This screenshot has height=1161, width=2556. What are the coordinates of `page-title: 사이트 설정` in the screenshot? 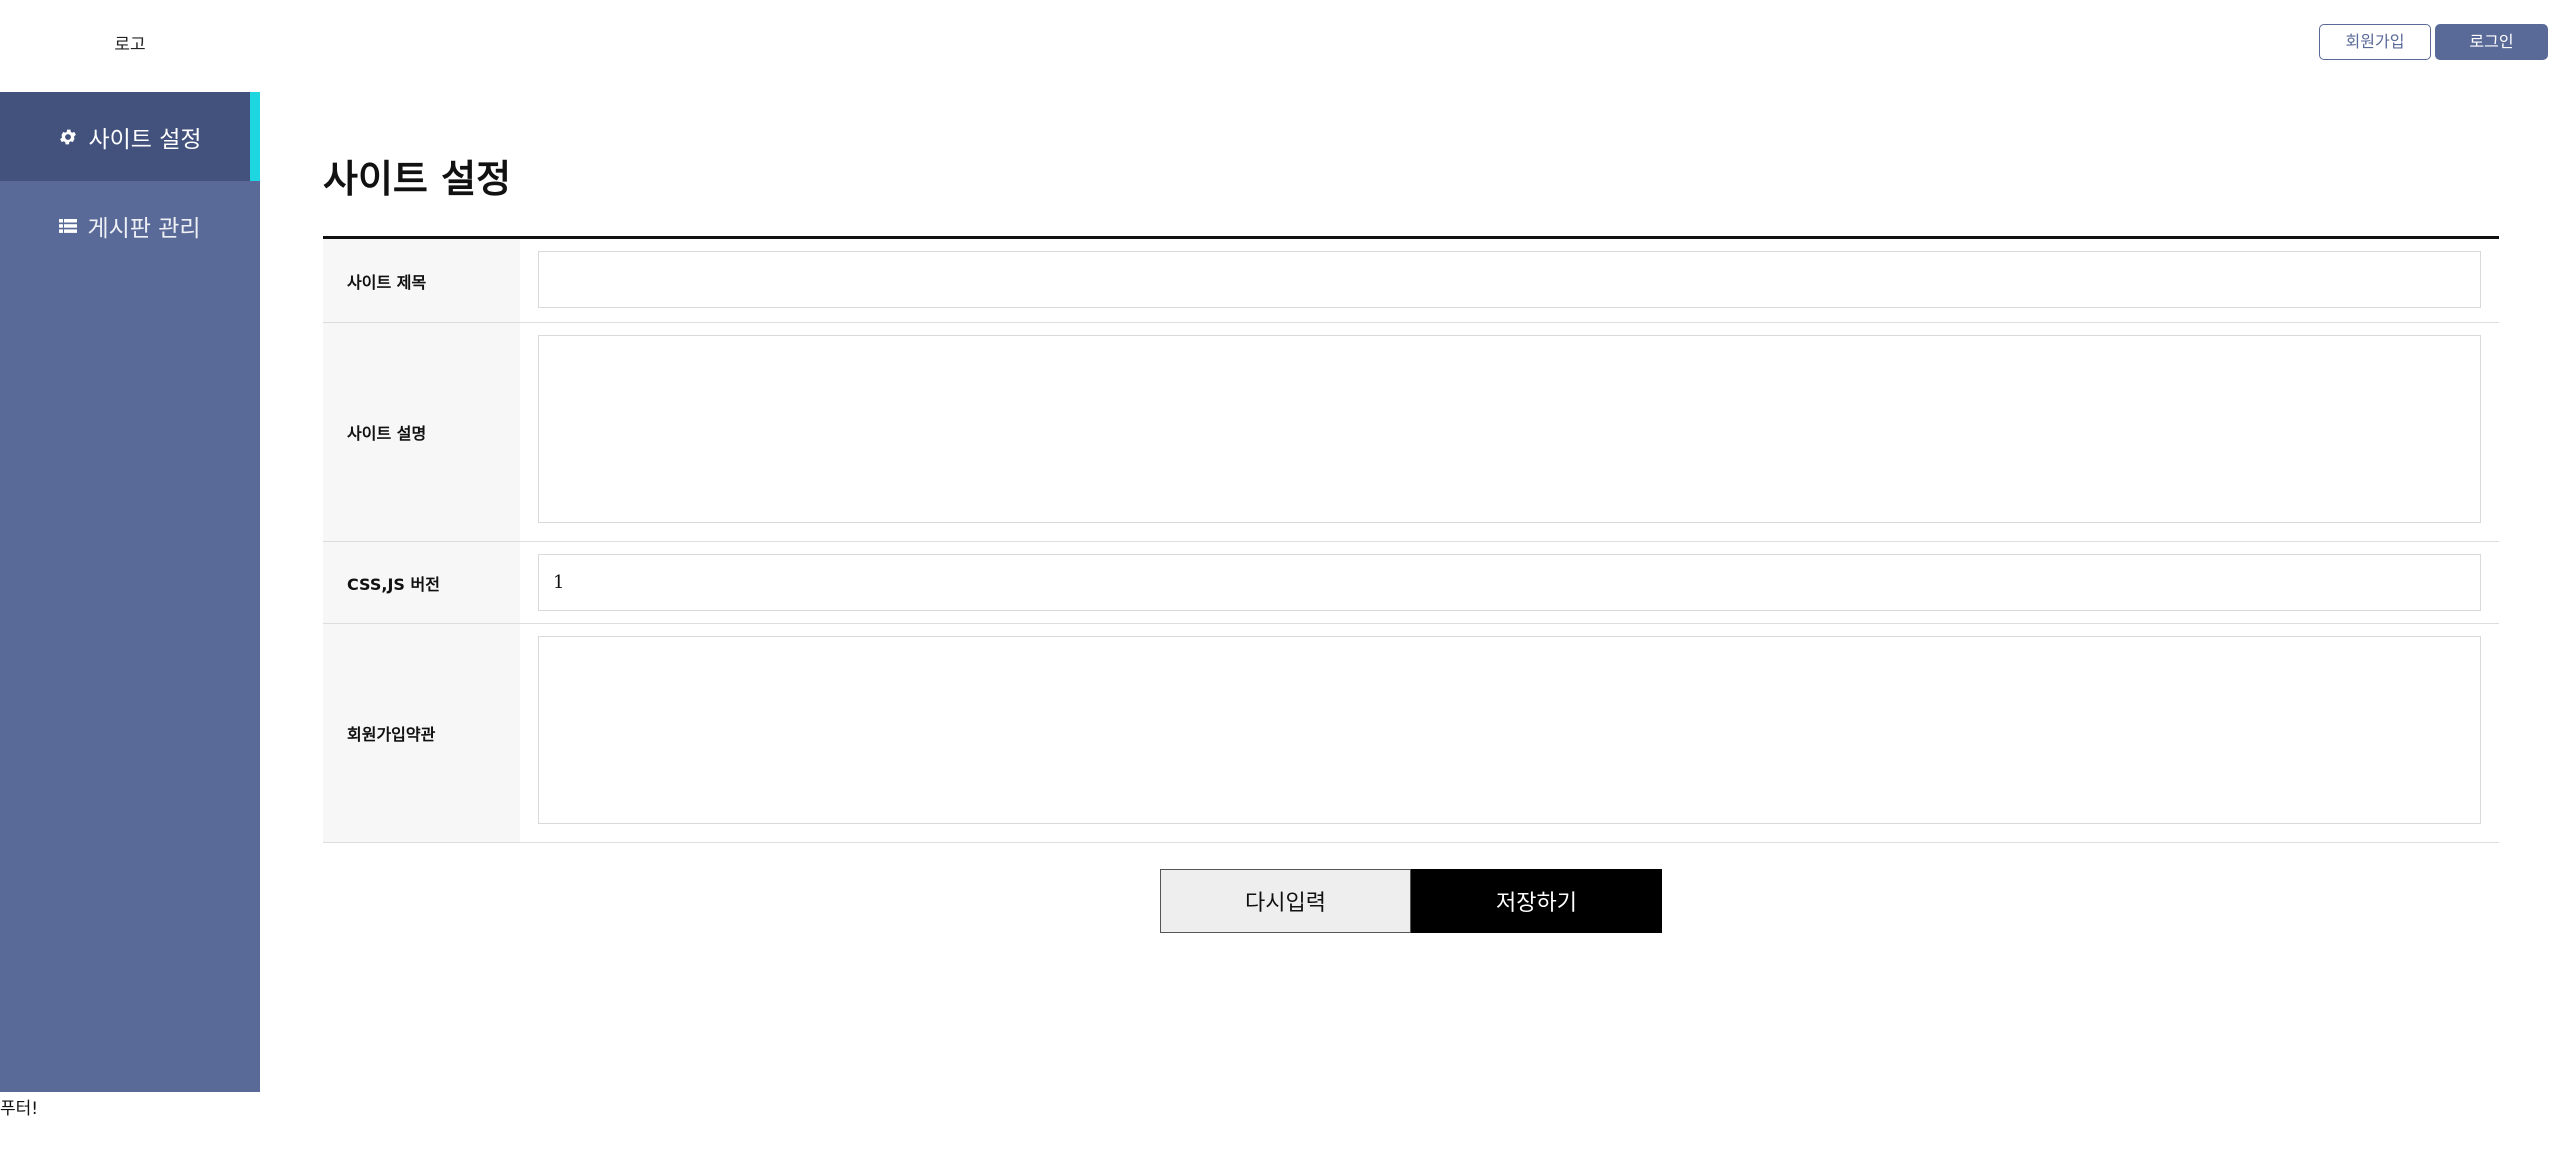 It's located at (417, 179).